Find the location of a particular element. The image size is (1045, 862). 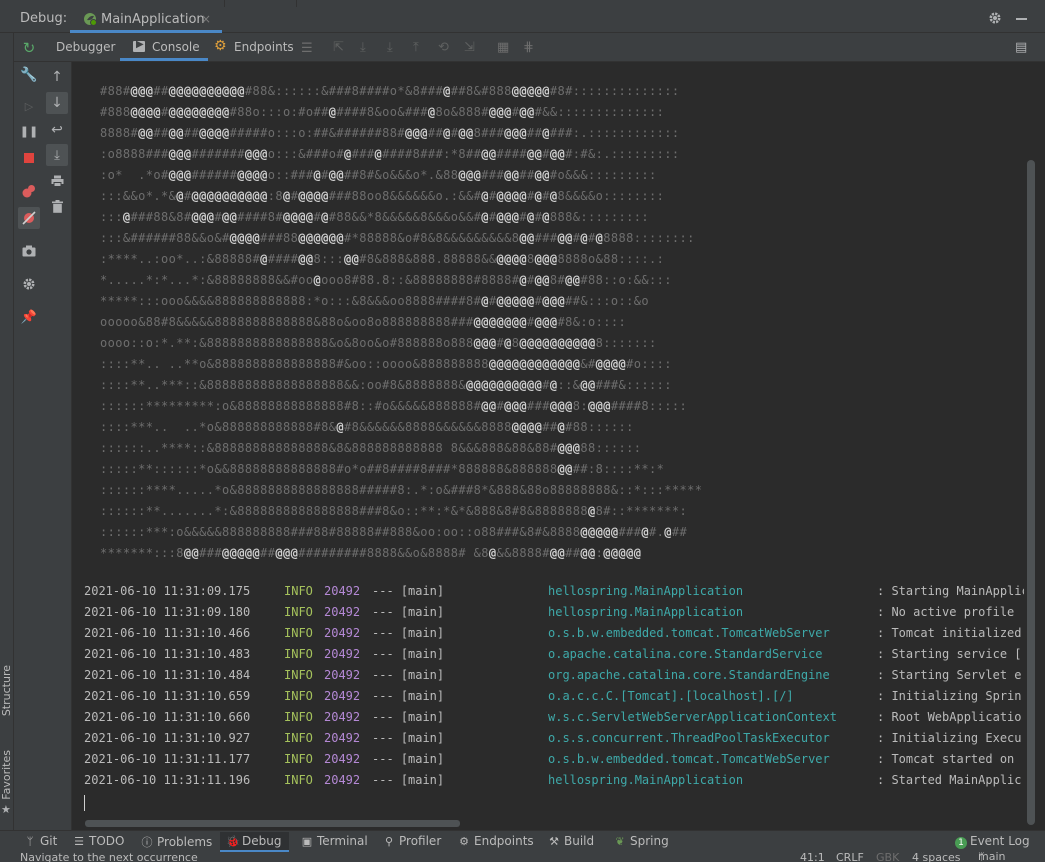

trace-icon: ⋕ is located at coordinates (528, 47).